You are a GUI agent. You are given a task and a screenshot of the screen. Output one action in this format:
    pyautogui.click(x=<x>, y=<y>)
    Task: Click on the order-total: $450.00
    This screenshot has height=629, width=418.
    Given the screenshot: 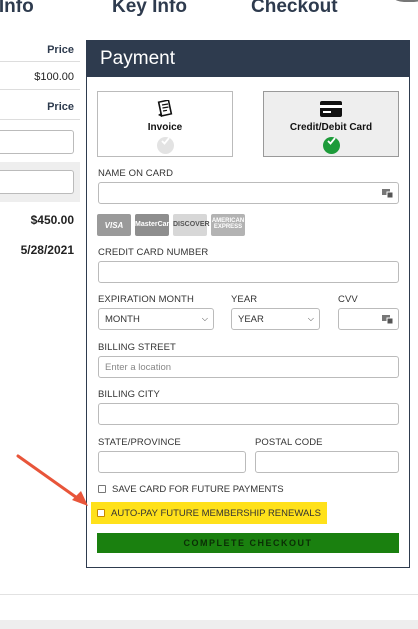 What is the action you would take?
    pyautogui.click(x=52, y=220)
    